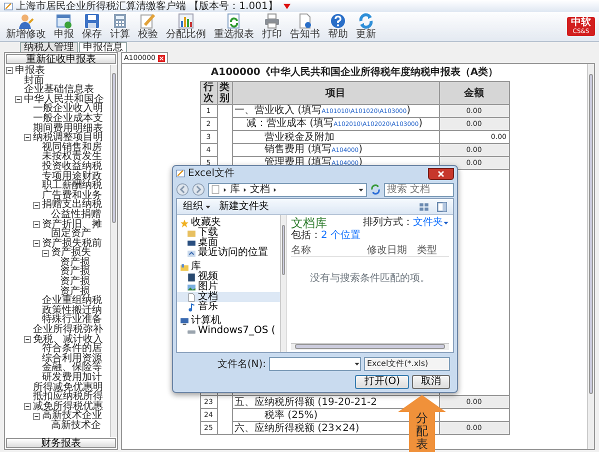  I want to click on nav-item: 最近访问的位置, so click(228, 253).